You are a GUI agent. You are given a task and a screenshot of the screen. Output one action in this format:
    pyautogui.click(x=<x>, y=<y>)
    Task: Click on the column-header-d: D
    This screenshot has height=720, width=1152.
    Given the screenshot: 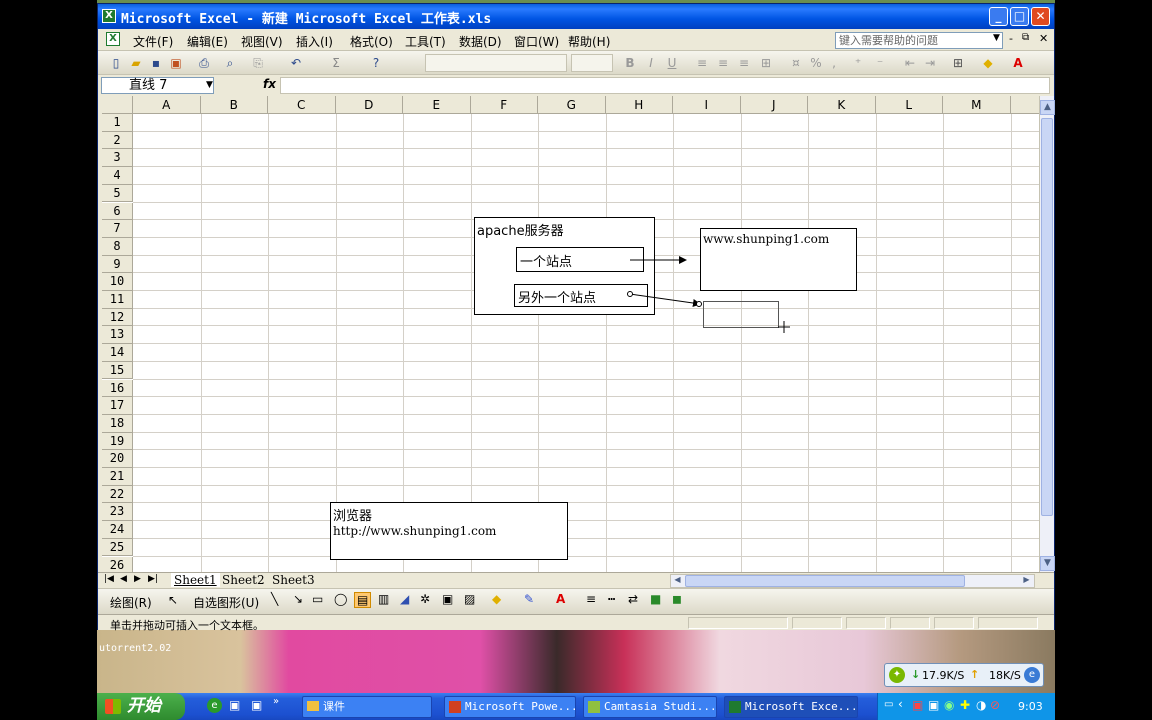 What is the action you would take?
    pyautogui.click(x=369, y=105)
    